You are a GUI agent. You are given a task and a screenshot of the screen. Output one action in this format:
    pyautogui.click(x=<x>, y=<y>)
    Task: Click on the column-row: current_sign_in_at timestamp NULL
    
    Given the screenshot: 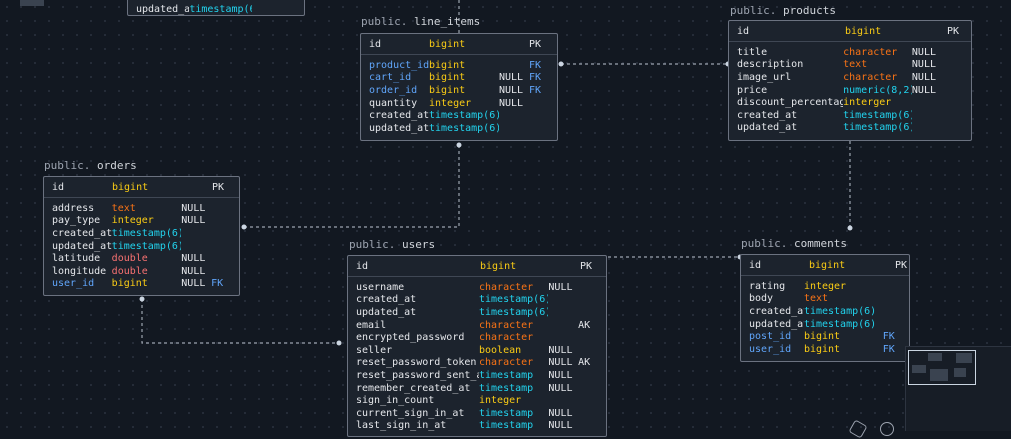 What is the action you would take?
    pyautogui.click(x=477, y=413)
    